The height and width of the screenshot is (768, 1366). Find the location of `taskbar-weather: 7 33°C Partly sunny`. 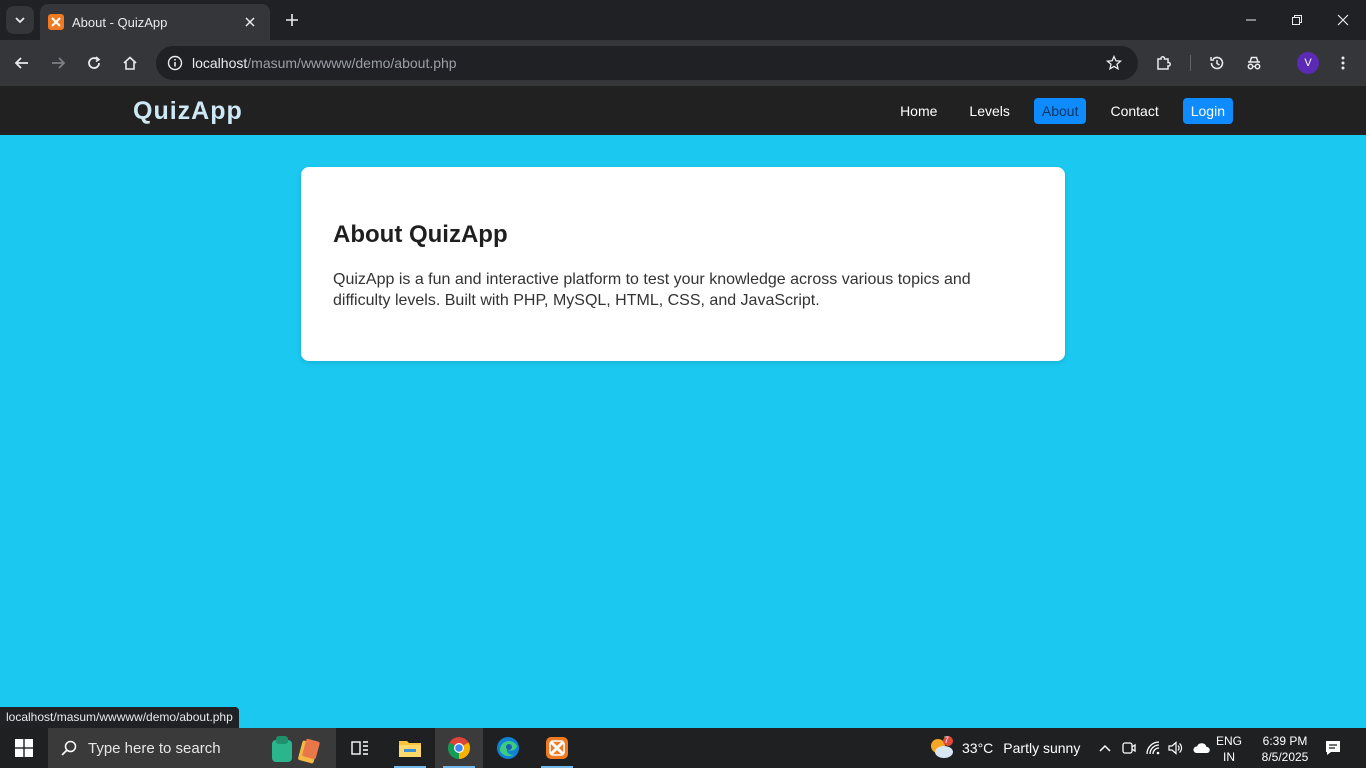

taskbar-weather: 7 33°C Partly sunny is located at coordinates (1004, 748).